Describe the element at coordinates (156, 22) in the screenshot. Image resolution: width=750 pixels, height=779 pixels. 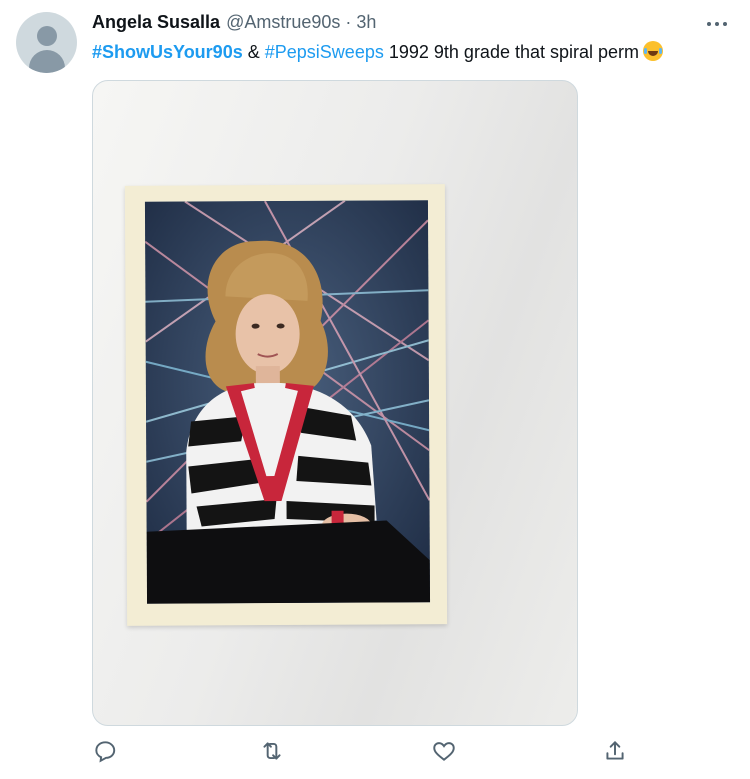
I see `display-name: Angela Susalla` at that location.